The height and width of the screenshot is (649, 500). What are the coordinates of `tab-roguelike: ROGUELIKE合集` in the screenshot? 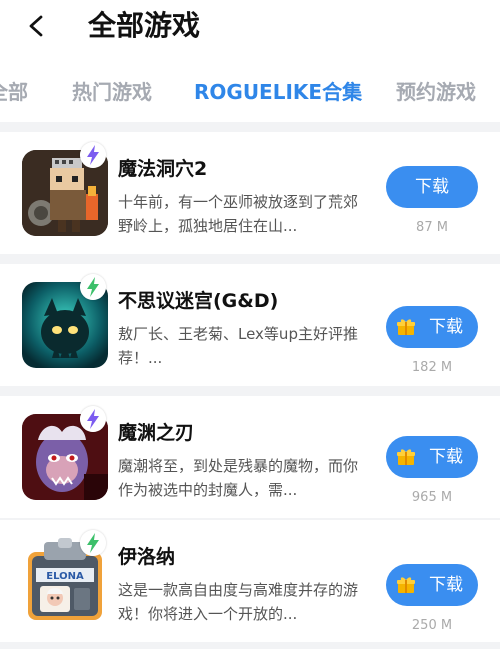 It's located at (278, 92).